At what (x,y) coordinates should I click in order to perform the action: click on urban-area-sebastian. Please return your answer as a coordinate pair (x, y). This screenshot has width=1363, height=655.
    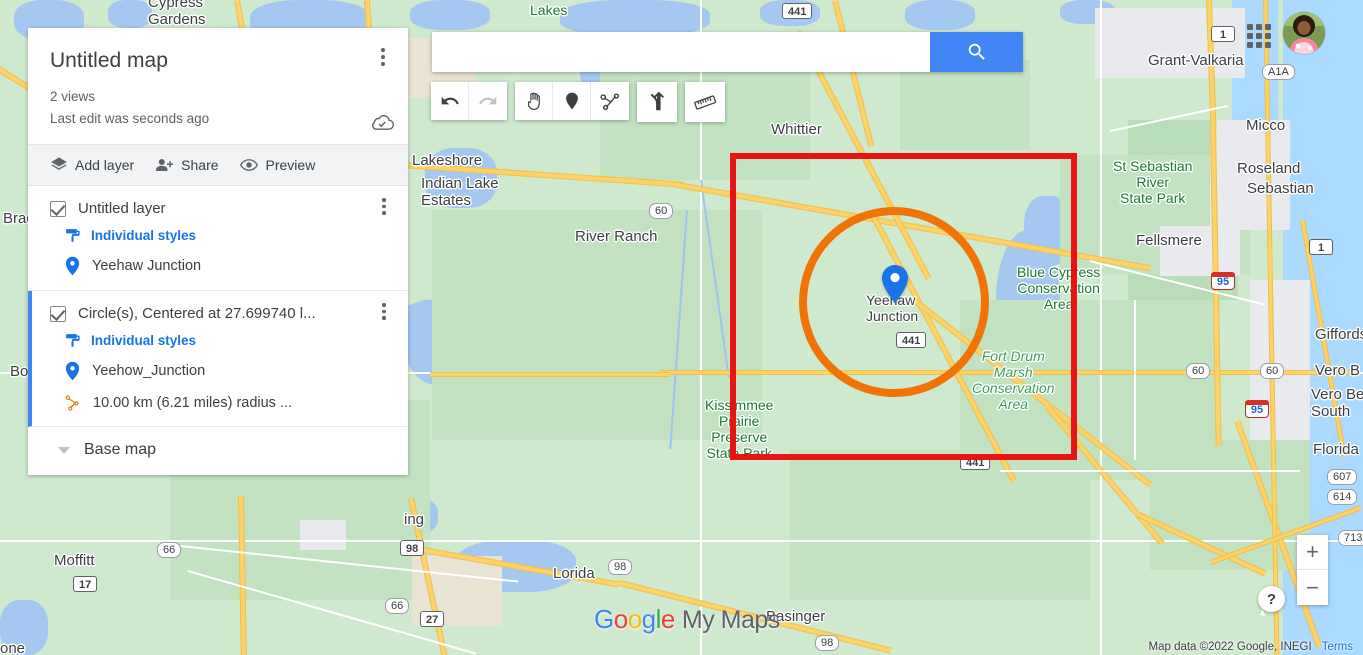
    Looking at the image, I should click on (1250, 175).